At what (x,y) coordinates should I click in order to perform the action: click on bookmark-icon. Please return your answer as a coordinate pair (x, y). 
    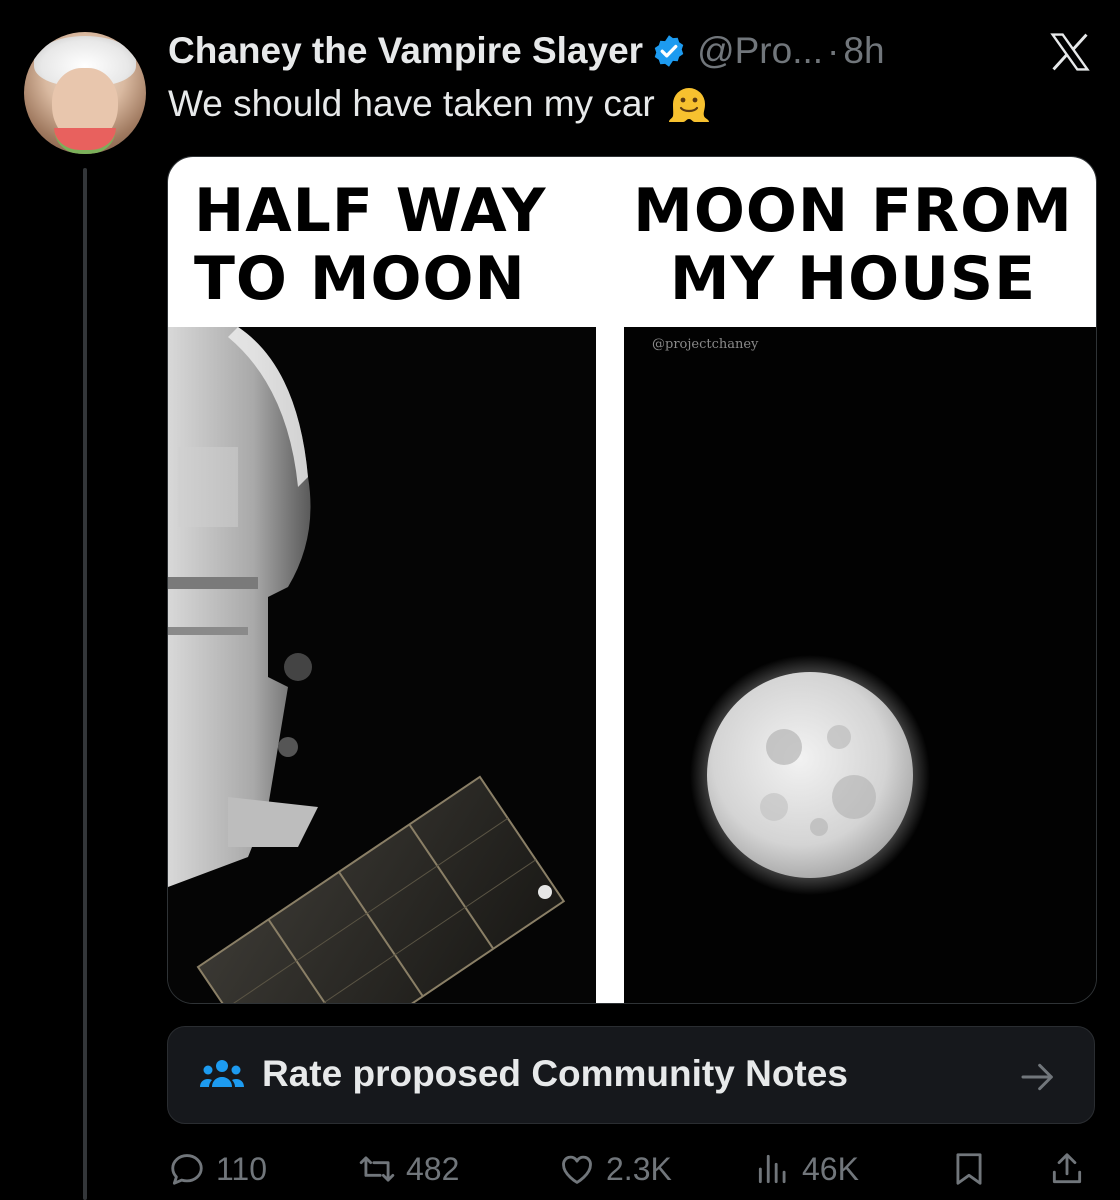
    Looking at the image, I should click on (969, 1169).